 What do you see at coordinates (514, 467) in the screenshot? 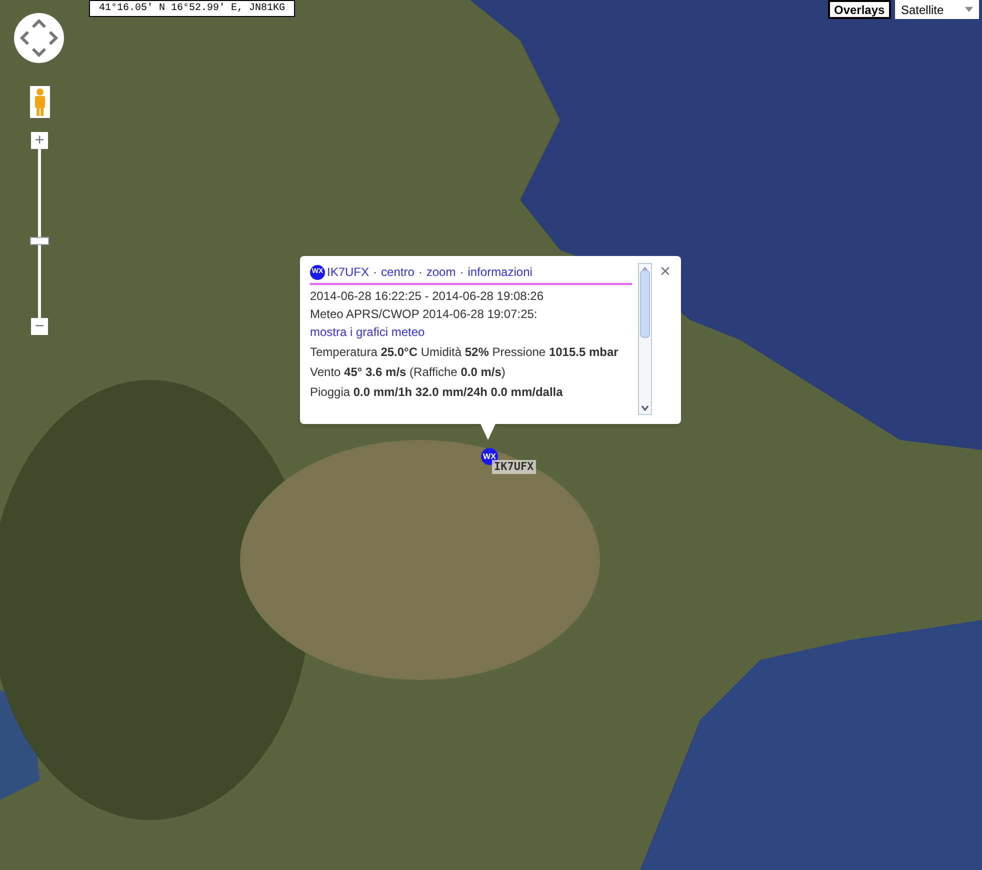
I see `station-label: IK7UFX` at bounding box center [514, 467].